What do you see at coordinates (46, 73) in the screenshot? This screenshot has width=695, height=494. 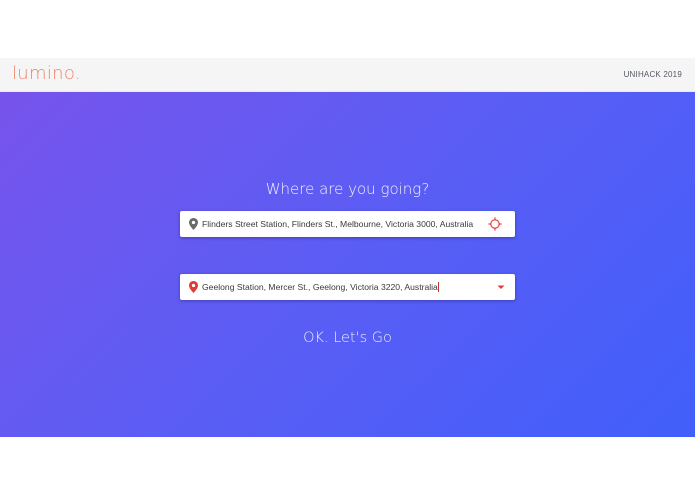 I see `brand-logo: lumino.` at bounding box center [46, 73].